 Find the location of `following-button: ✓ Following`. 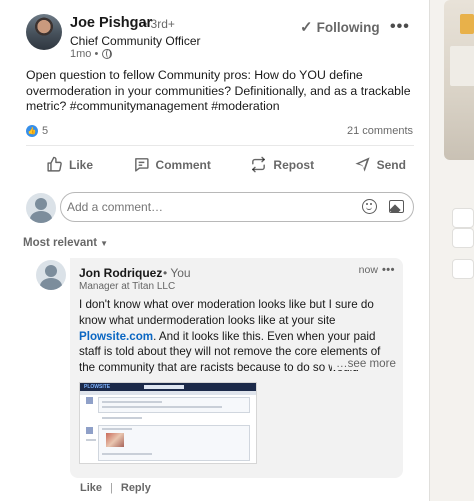

following-button: ✓ Following is located at coordinates (340, 27).